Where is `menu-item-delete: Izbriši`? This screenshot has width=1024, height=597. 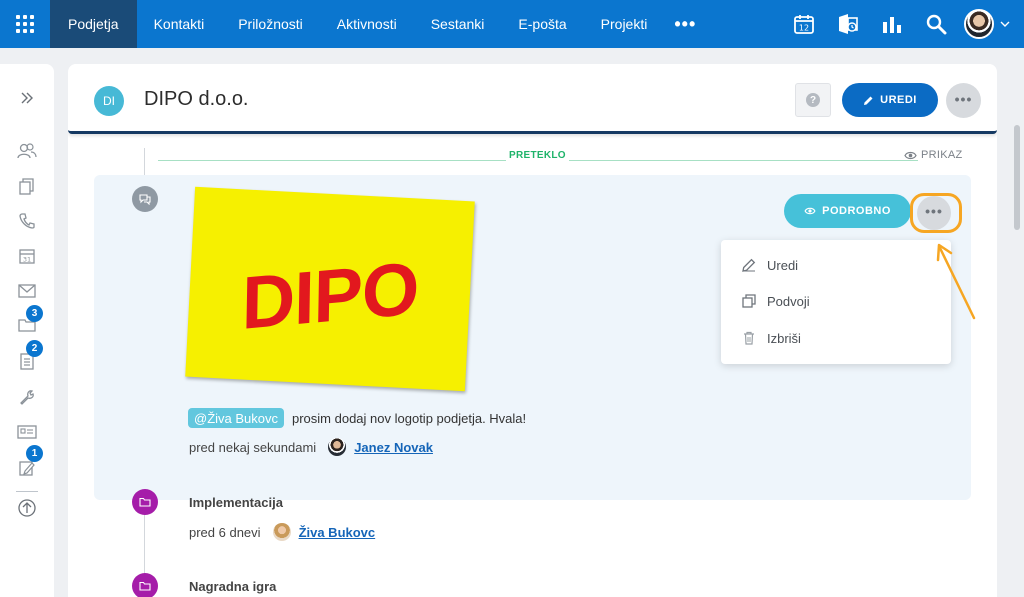
menu-item-delete: Izbriši is located at coordinates (771, 338).